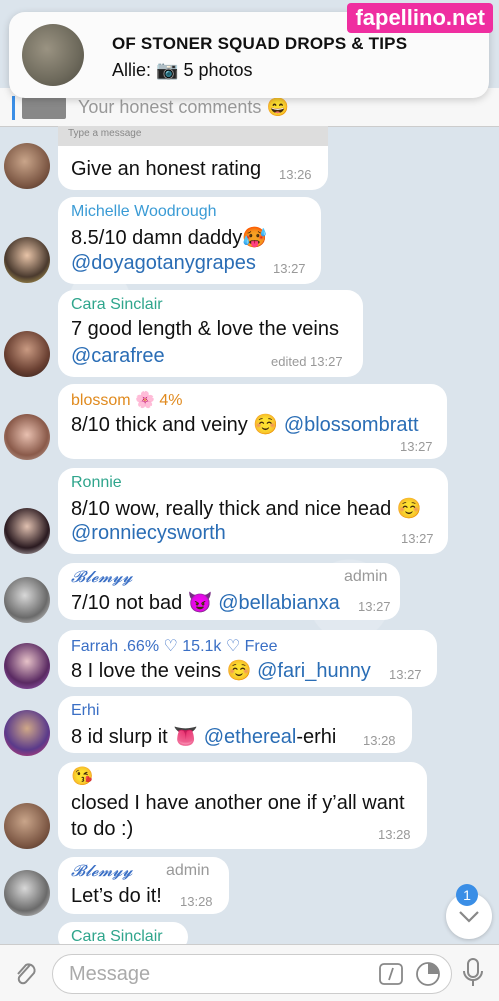 The width and height of the screenshot is (499, 1001). What do you see at coordinates (314, 671) in the screenshot?
I see `mention-link: @fari_hunny` at bounding box center [314, 671].